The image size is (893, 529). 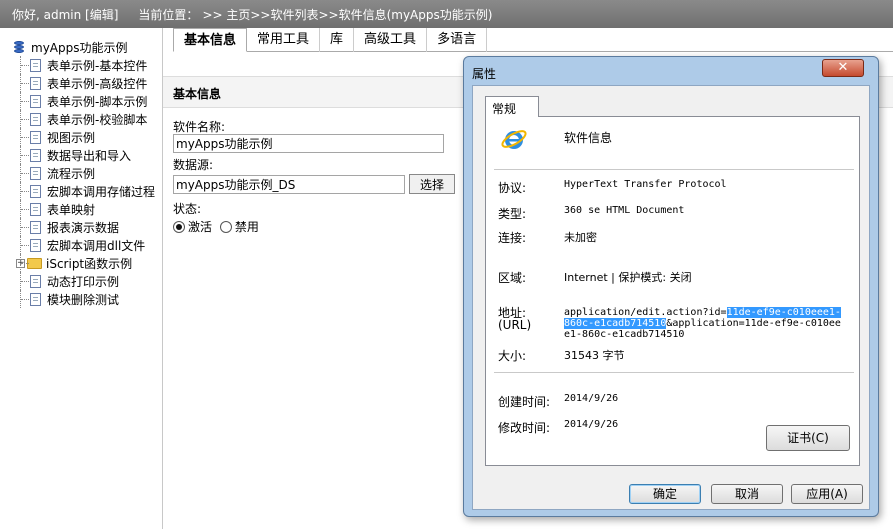 I want to click on tab-basic-info: 基本信息, so click(x=210, y=40).